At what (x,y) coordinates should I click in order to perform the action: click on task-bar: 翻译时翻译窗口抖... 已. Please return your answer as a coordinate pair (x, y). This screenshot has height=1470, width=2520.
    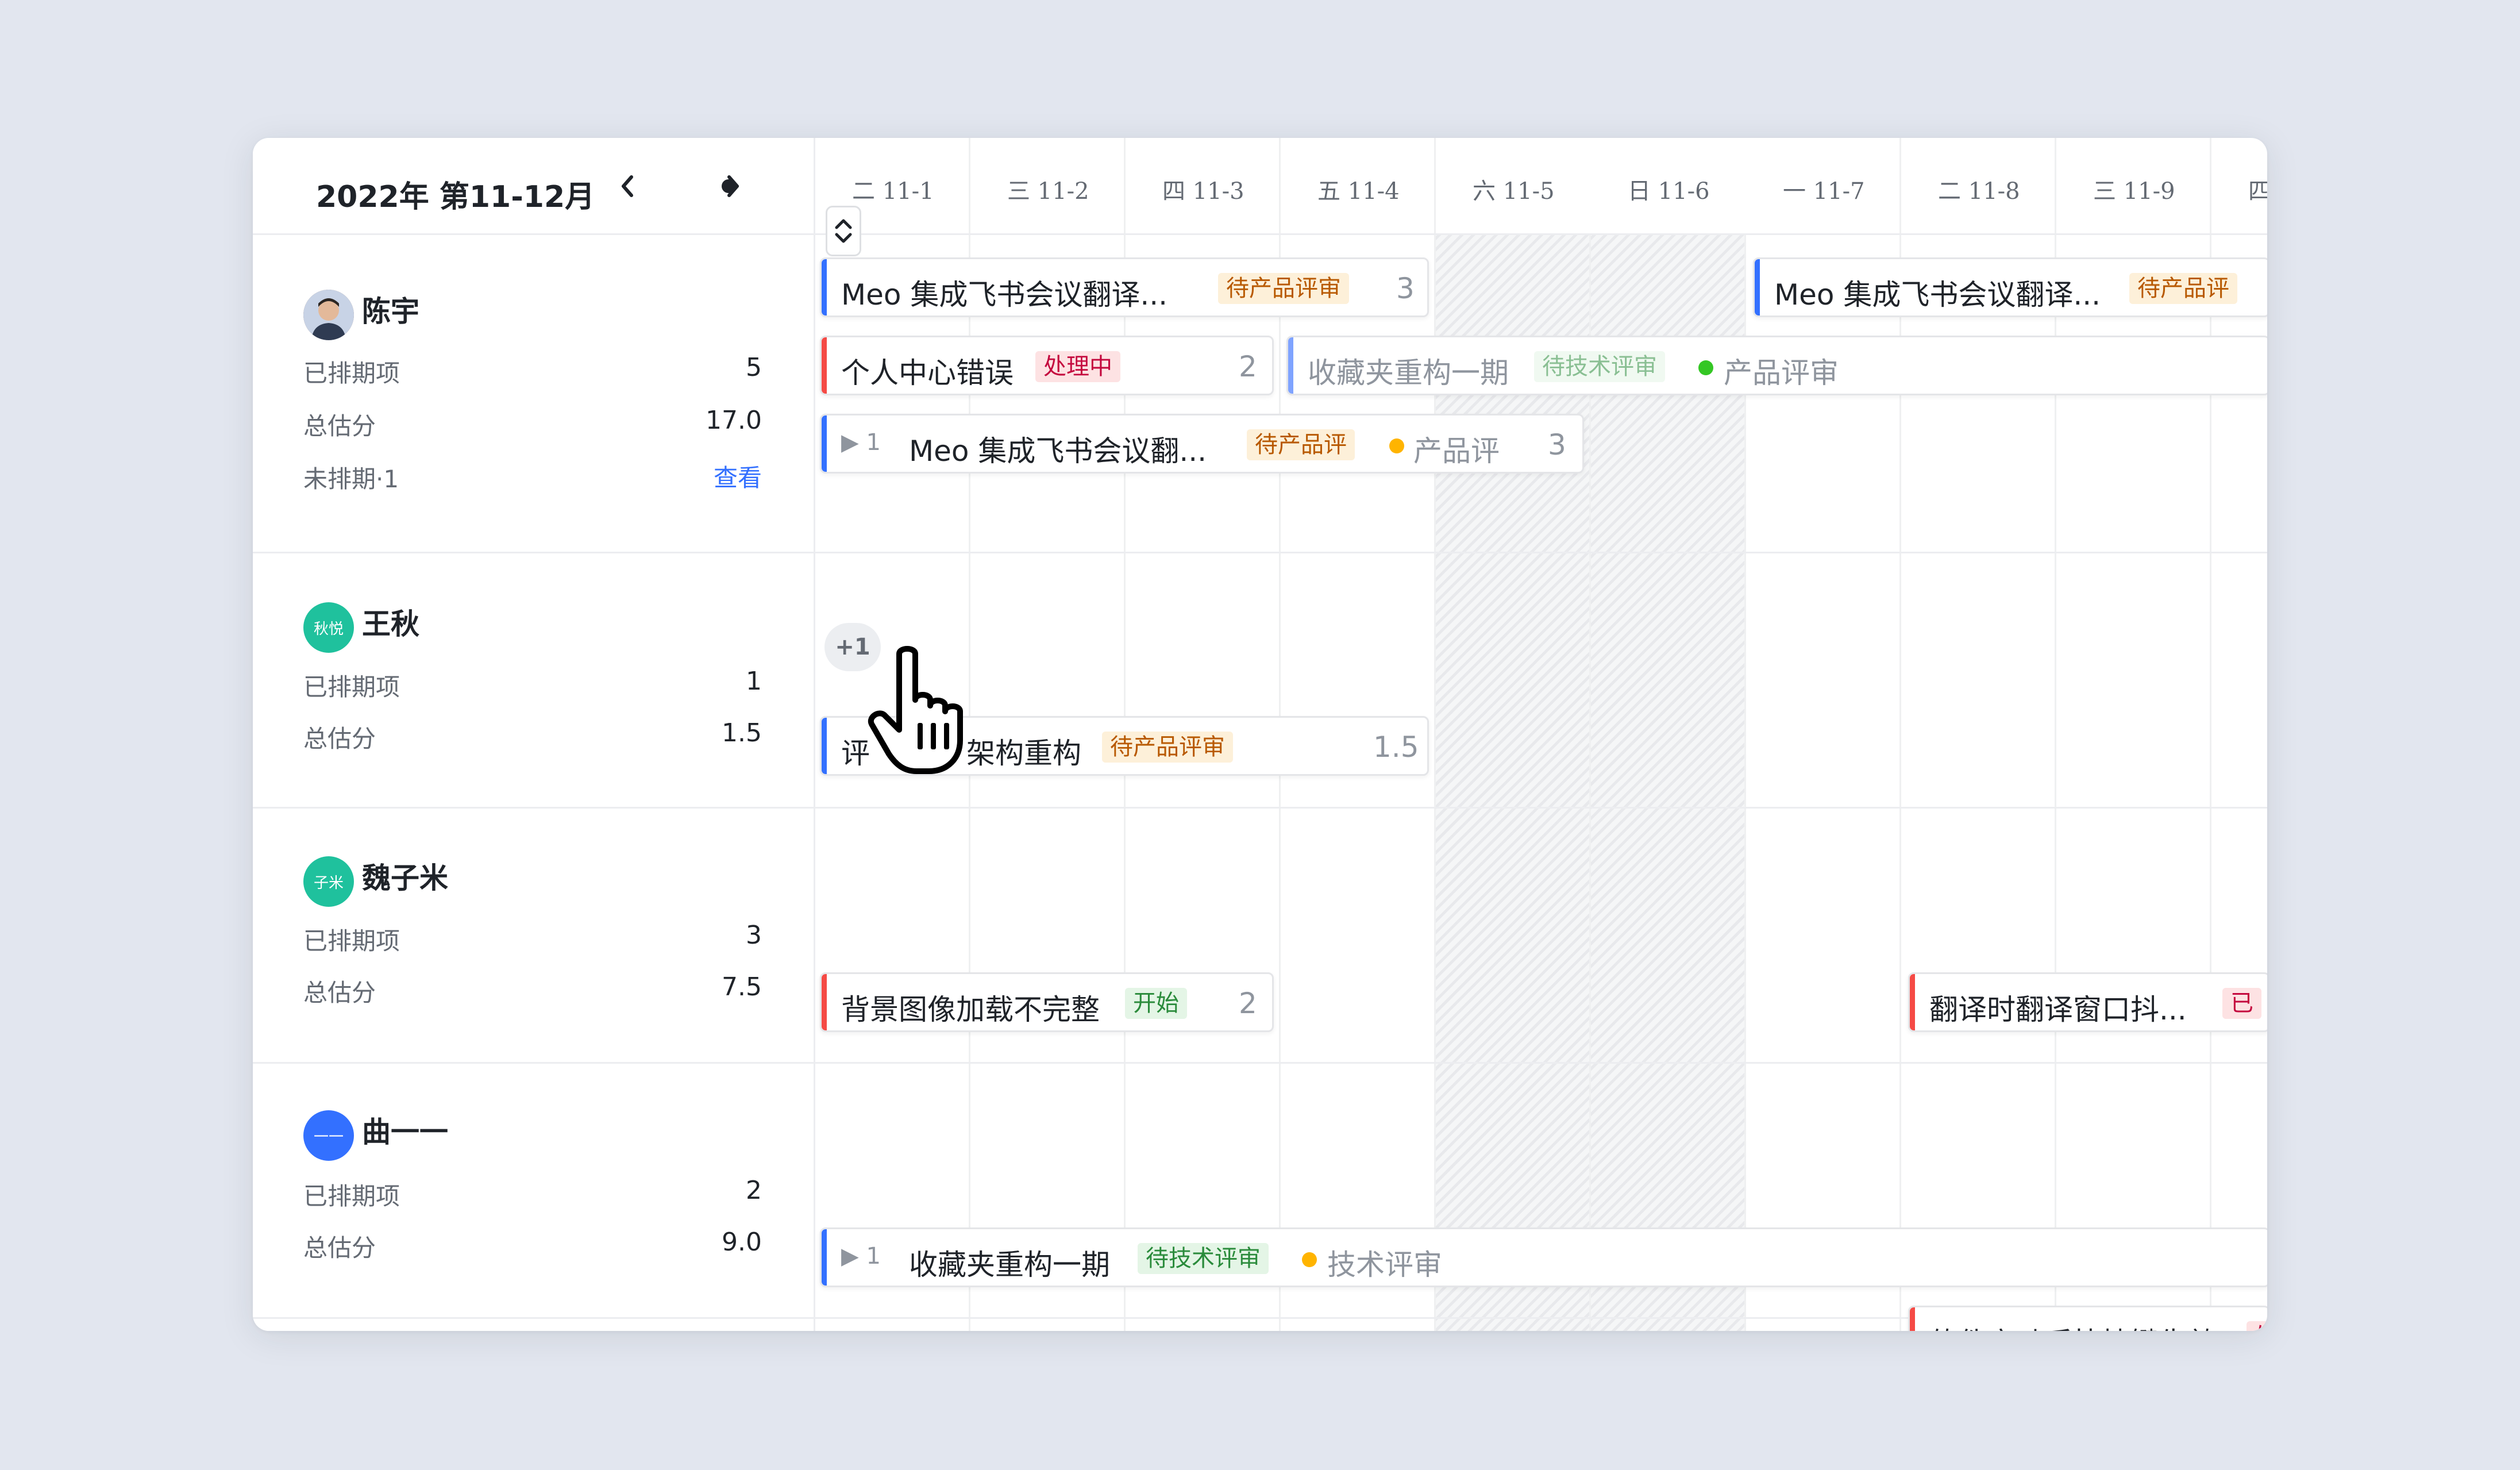
    Looking at the image, I should click on (2087, 1002).